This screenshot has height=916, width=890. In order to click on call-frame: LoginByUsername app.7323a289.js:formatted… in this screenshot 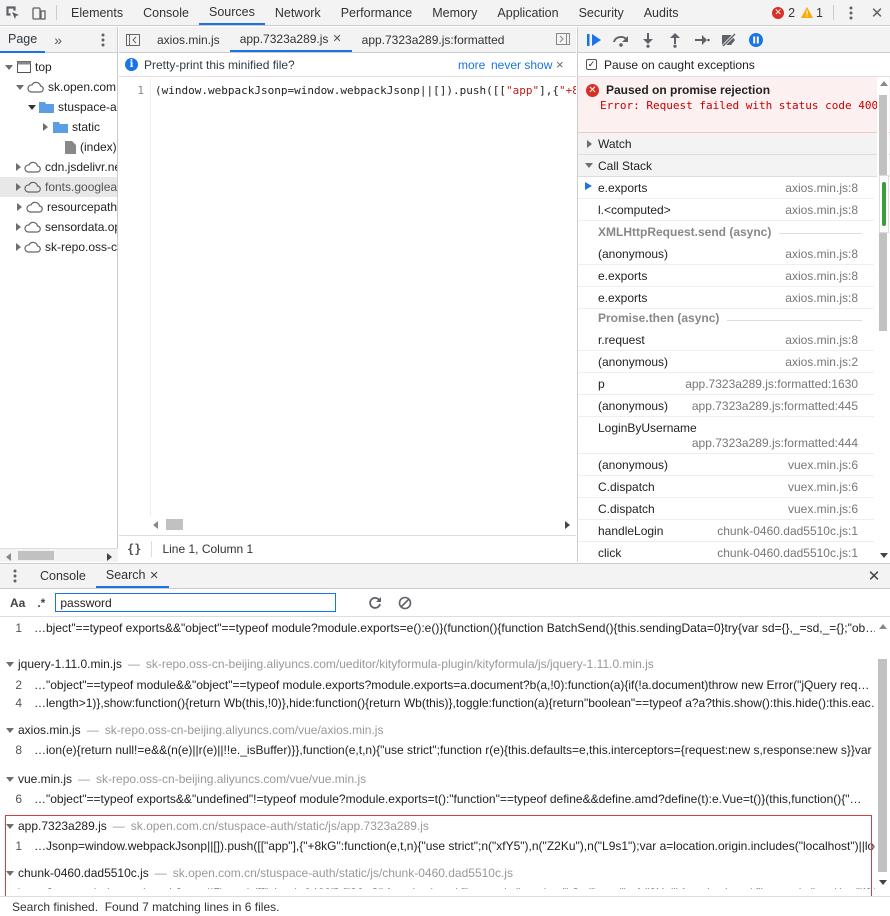, I will do `click(726, 435)`.